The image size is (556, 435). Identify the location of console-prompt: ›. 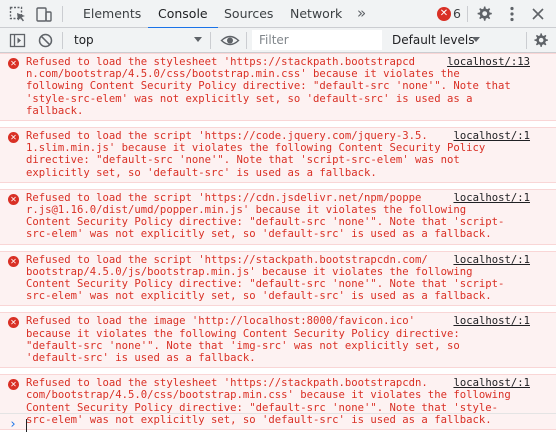
(278, 424).